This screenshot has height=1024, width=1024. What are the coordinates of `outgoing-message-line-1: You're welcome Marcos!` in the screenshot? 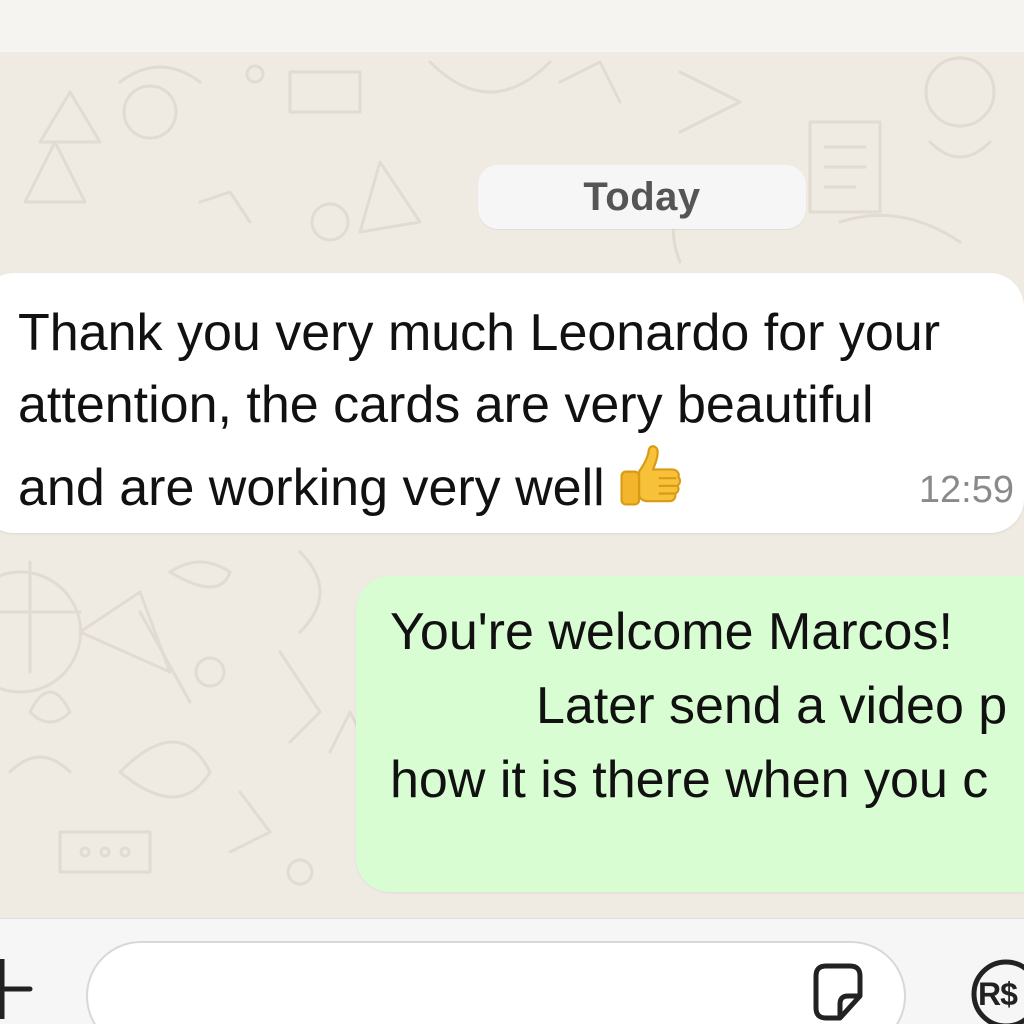 It's located at (671, 632).